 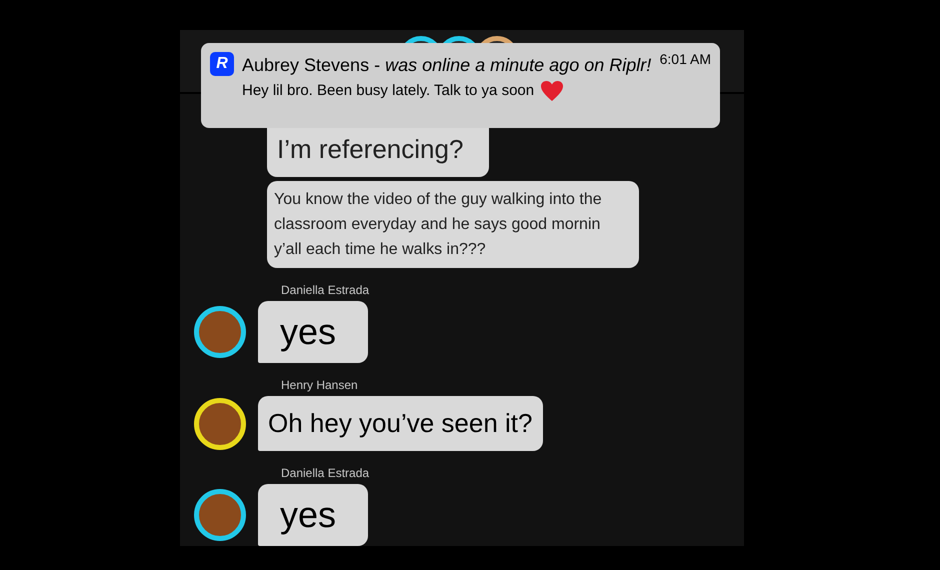 I want to click on message-bubble: Oh hey you’ve seen it?, so click(x=400, y=423).